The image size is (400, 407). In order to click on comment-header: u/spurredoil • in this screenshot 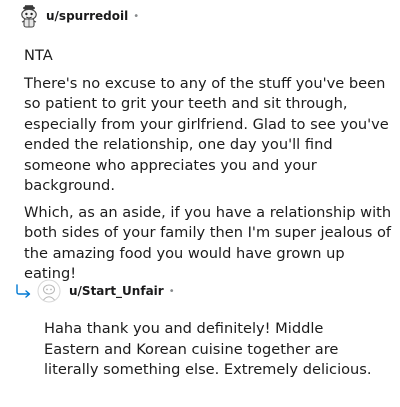, I will do `click(78, 16)`.